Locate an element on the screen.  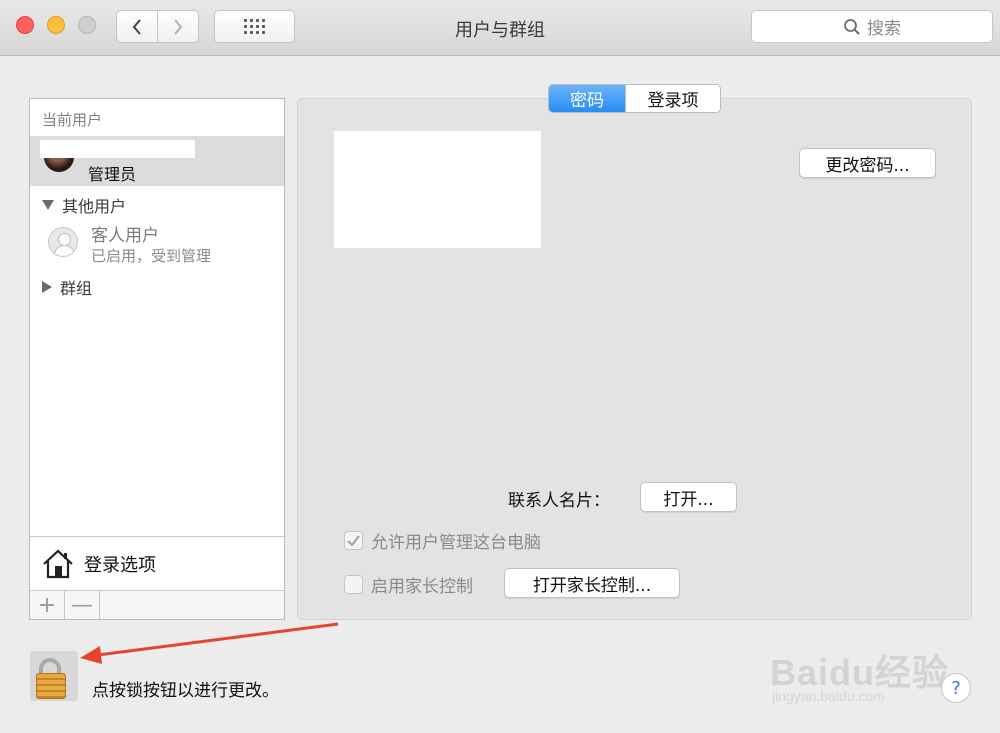
tab-bar: 密码 登录项 is located at coordinates (634, 98).